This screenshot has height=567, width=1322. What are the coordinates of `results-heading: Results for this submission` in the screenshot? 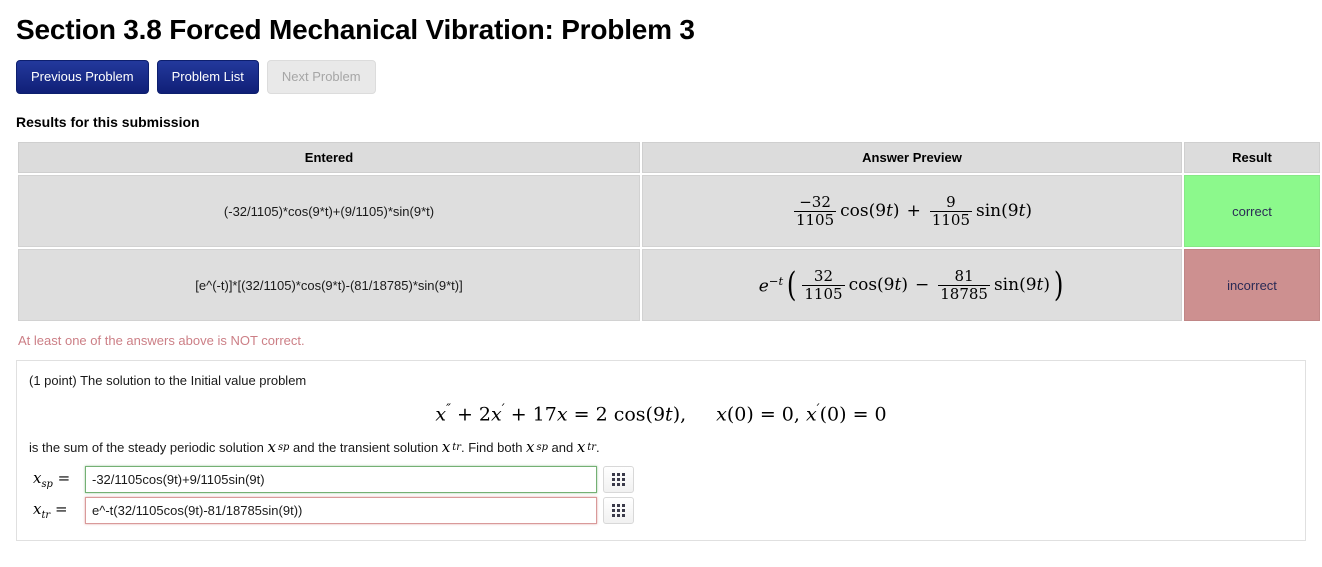 It's located at (108, 122).